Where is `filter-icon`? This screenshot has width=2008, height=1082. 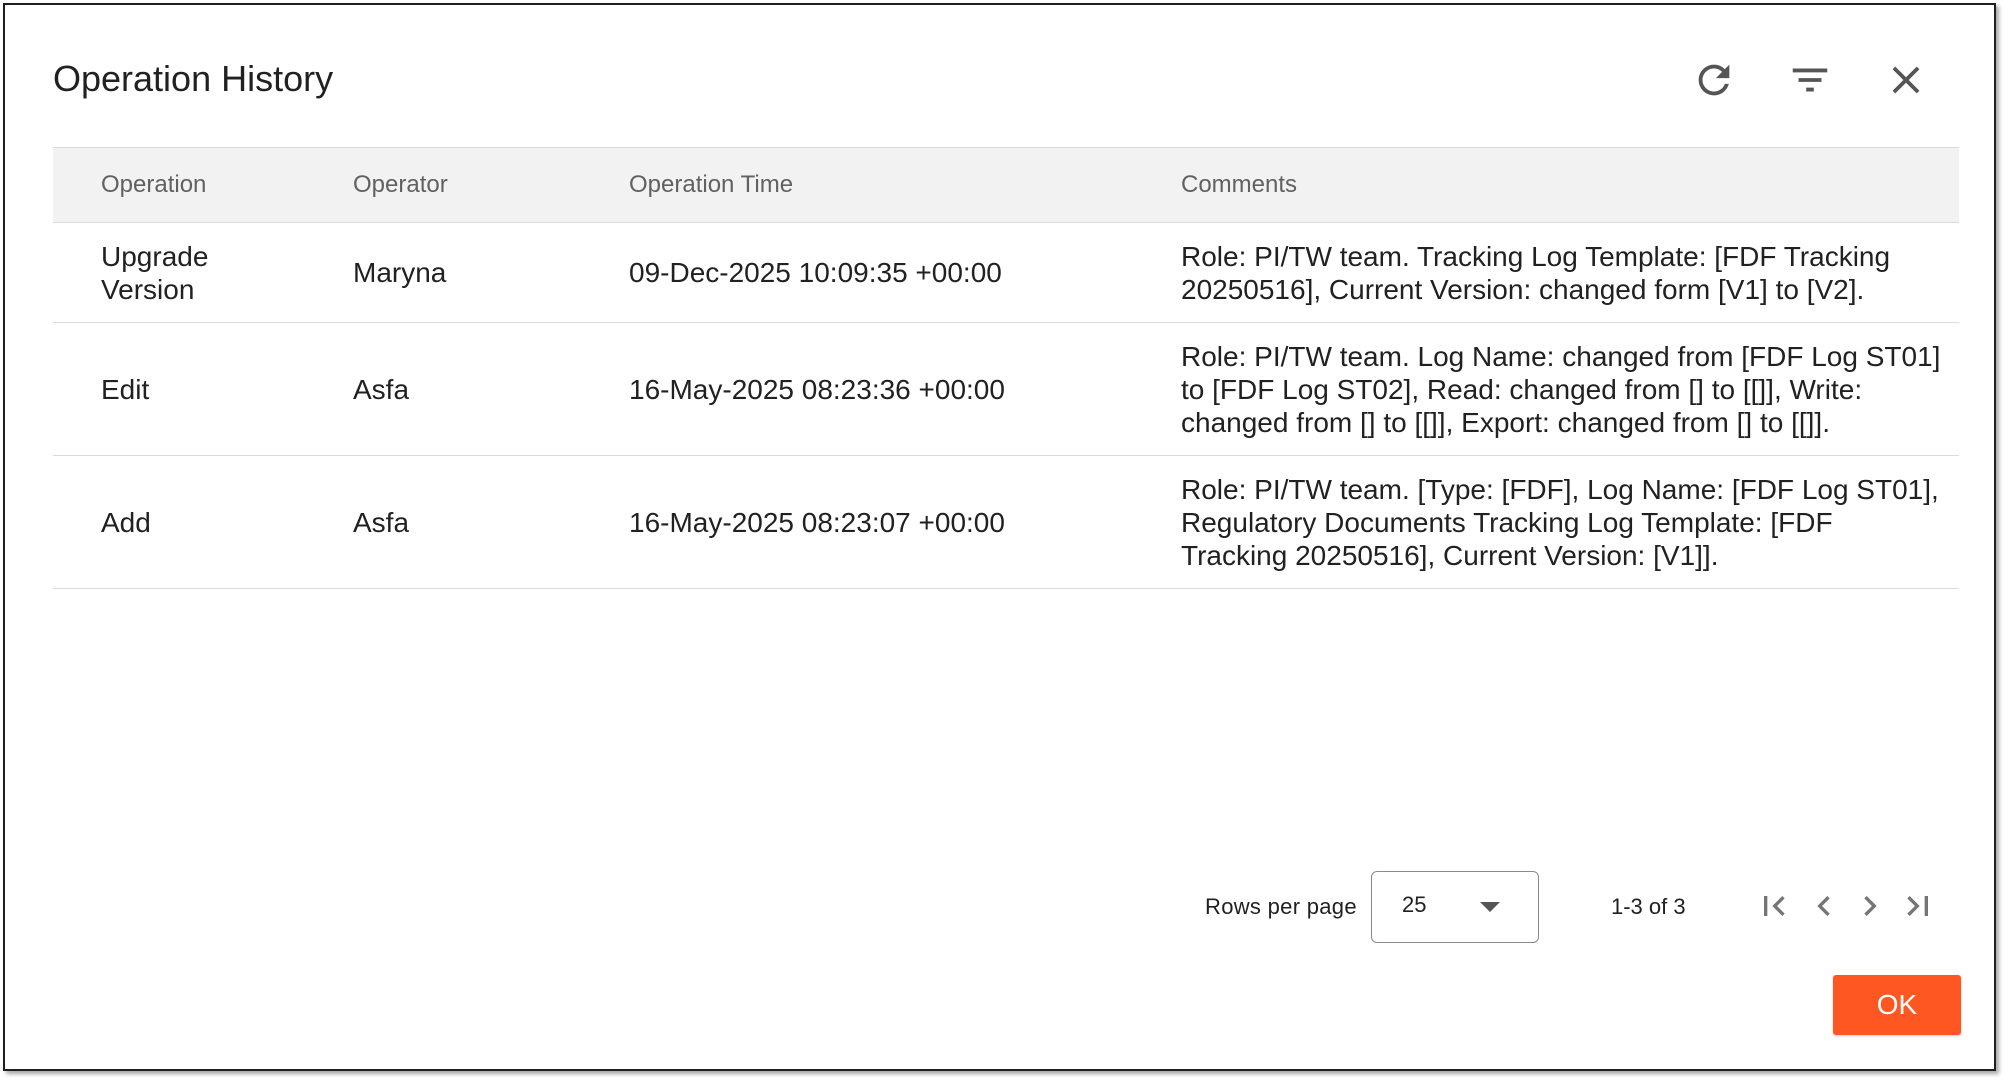 filter-icon is located at coordinates (1810, 80).